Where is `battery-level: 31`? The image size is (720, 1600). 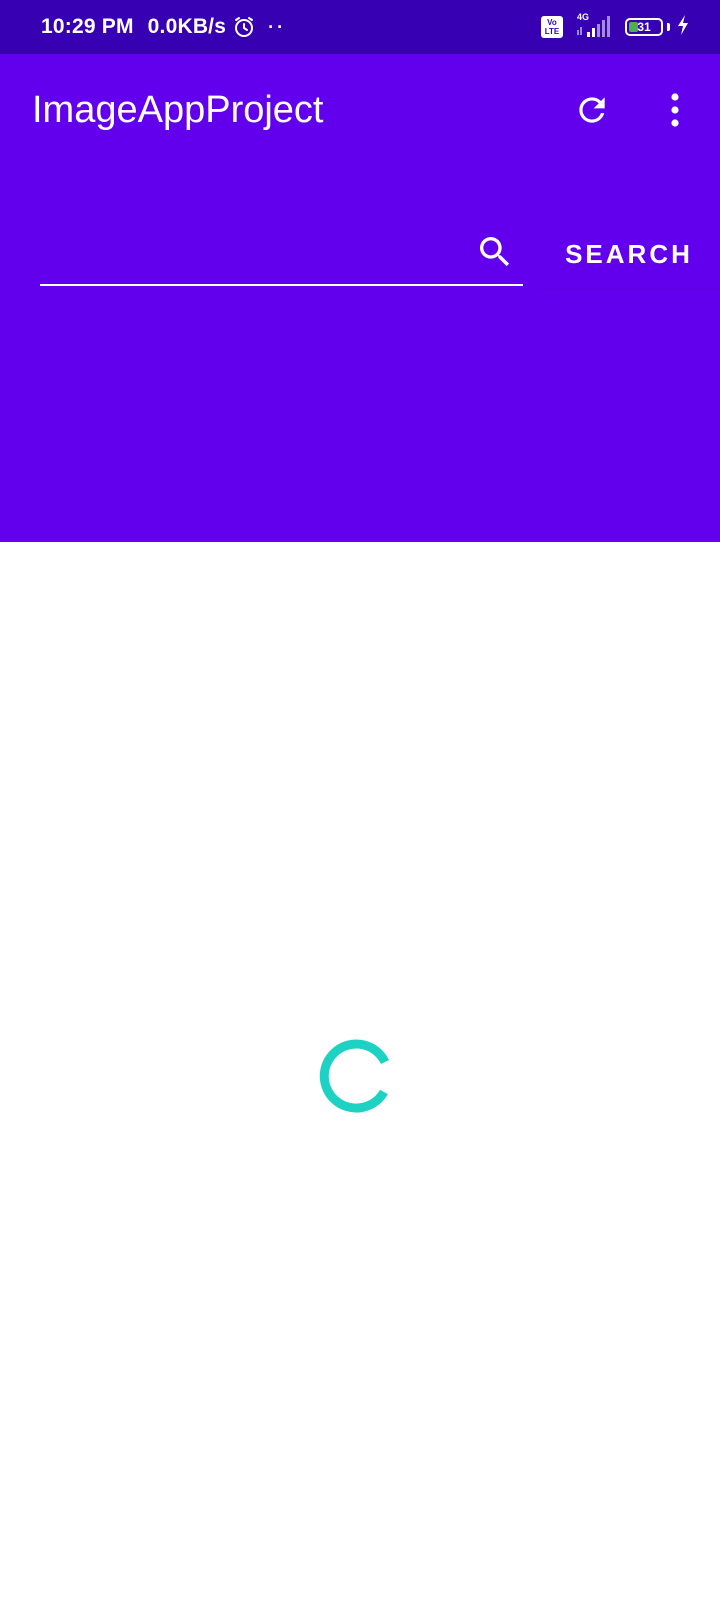 battery-level: 31 is located at coordinates (644, 27).